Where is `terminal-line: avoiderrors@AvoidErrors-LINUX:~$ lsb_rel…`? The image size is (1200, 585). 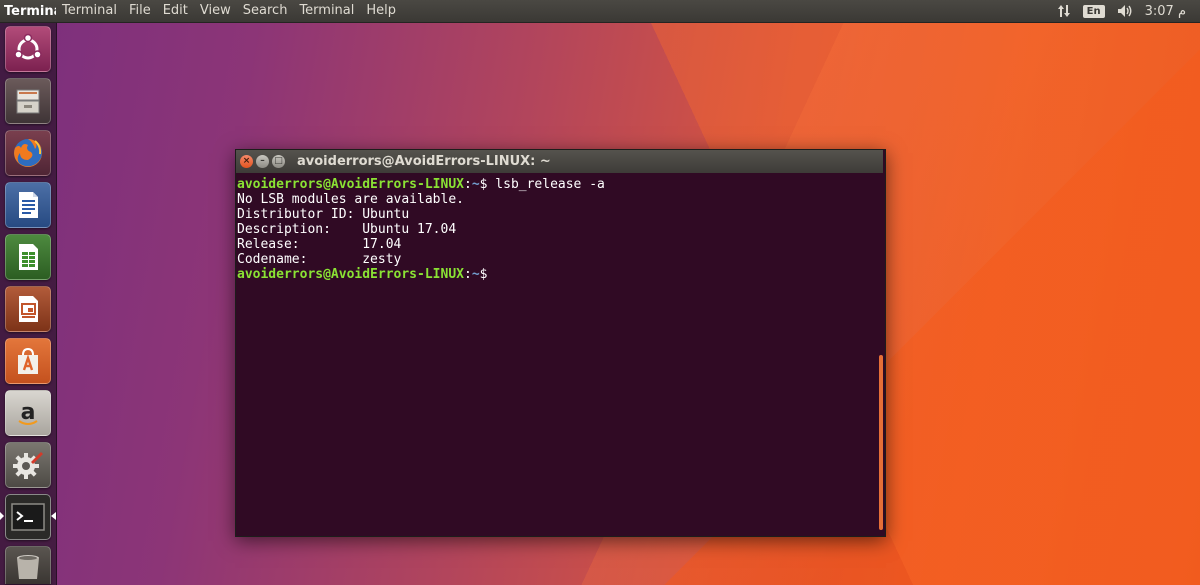 terminal-line: avoiderrors@AvoidErrors-LINUX:~$ lsb_rel… is located at coordinates (421, 184).